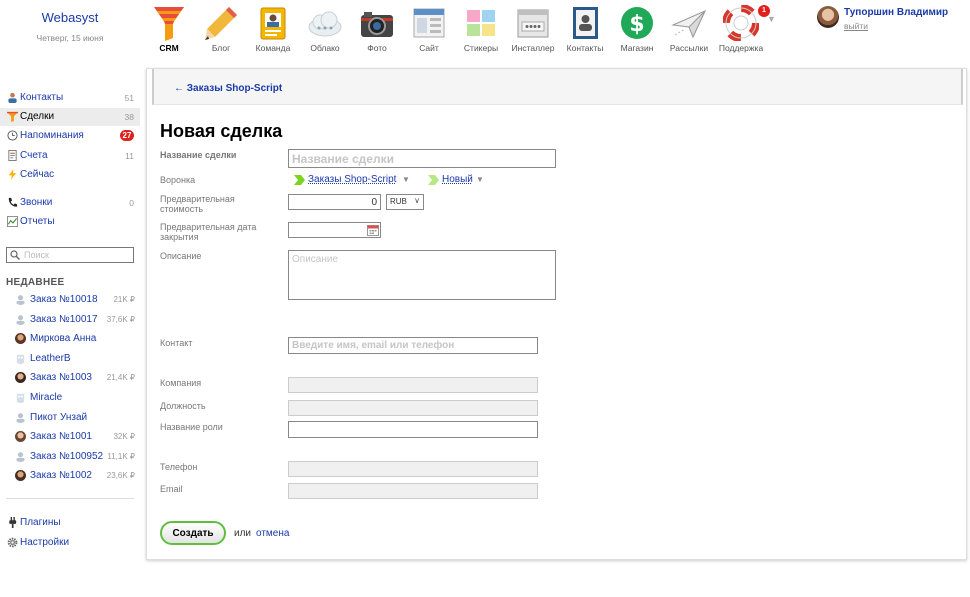 The height and width of the screenshot is (597, 970). What do you see at coordinates (856, 26) in the screenshot?
I see `logout-link: выйти` at bounding box center [856, 26].